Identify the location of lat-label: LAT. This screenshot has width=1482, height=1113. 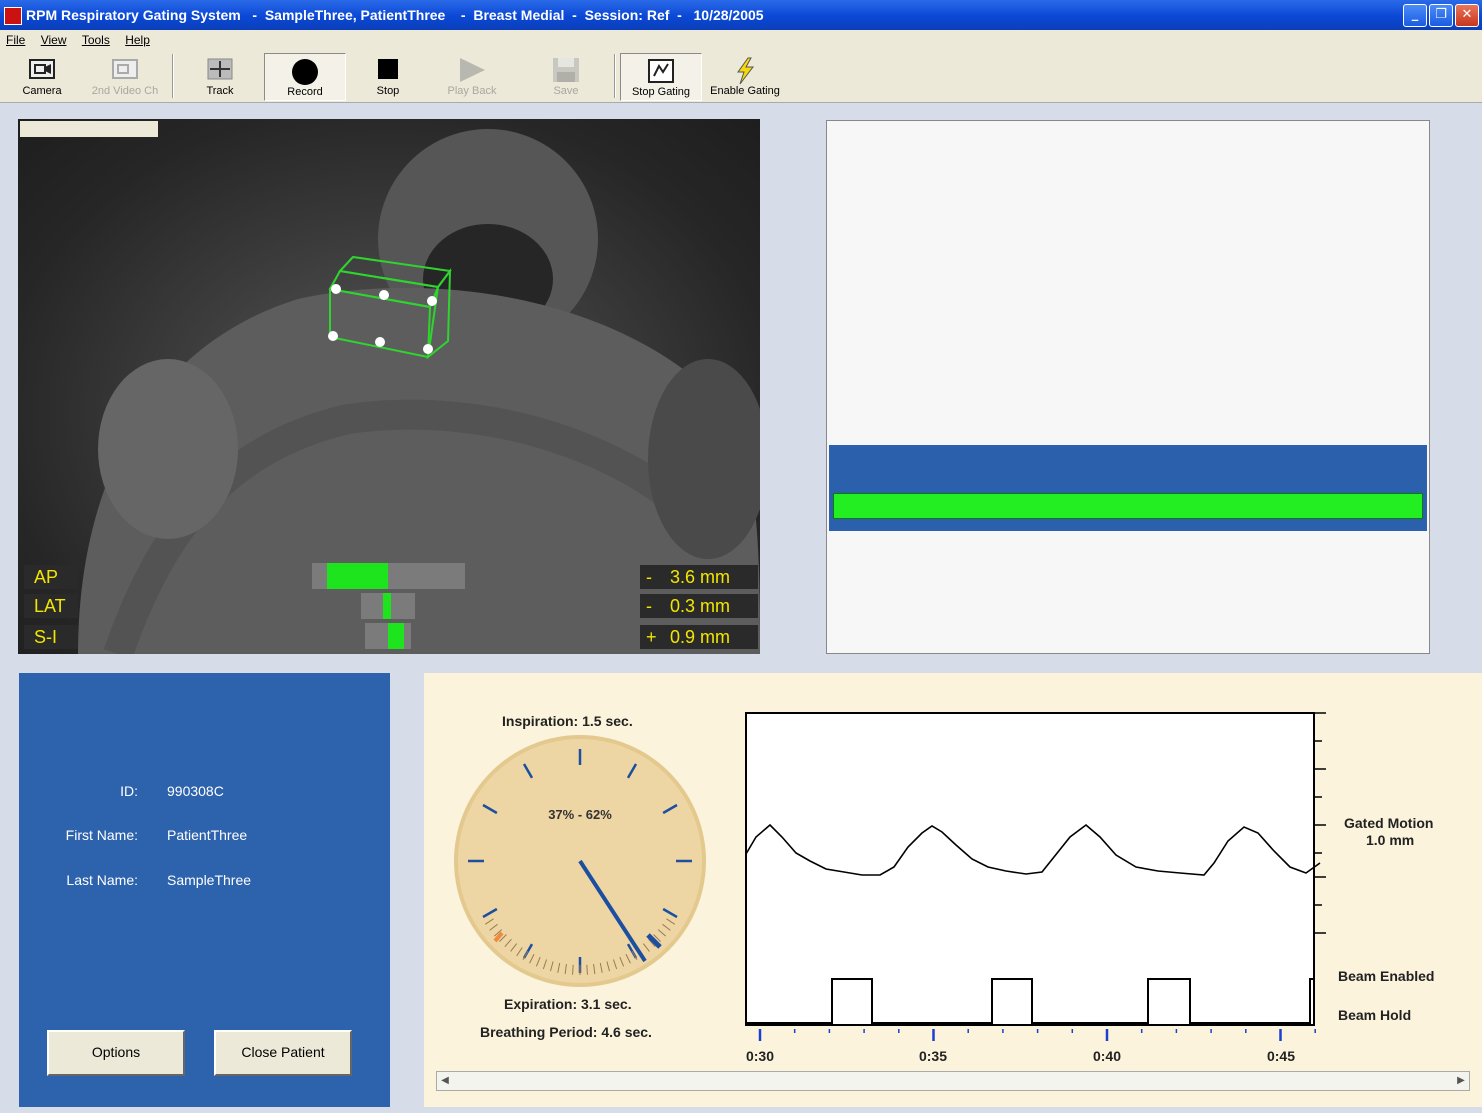
(51, 606).